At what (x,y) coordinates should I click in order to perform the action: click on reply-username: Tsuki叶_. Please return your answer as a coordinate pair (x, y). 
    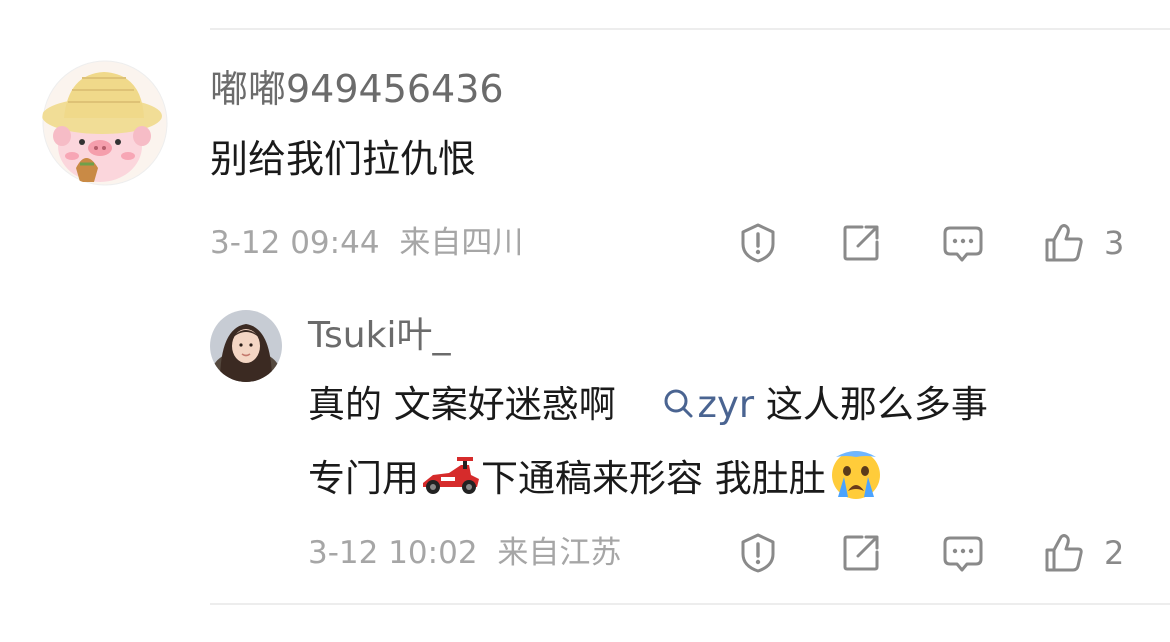
    Looking at the image, I should click on (379, 336).